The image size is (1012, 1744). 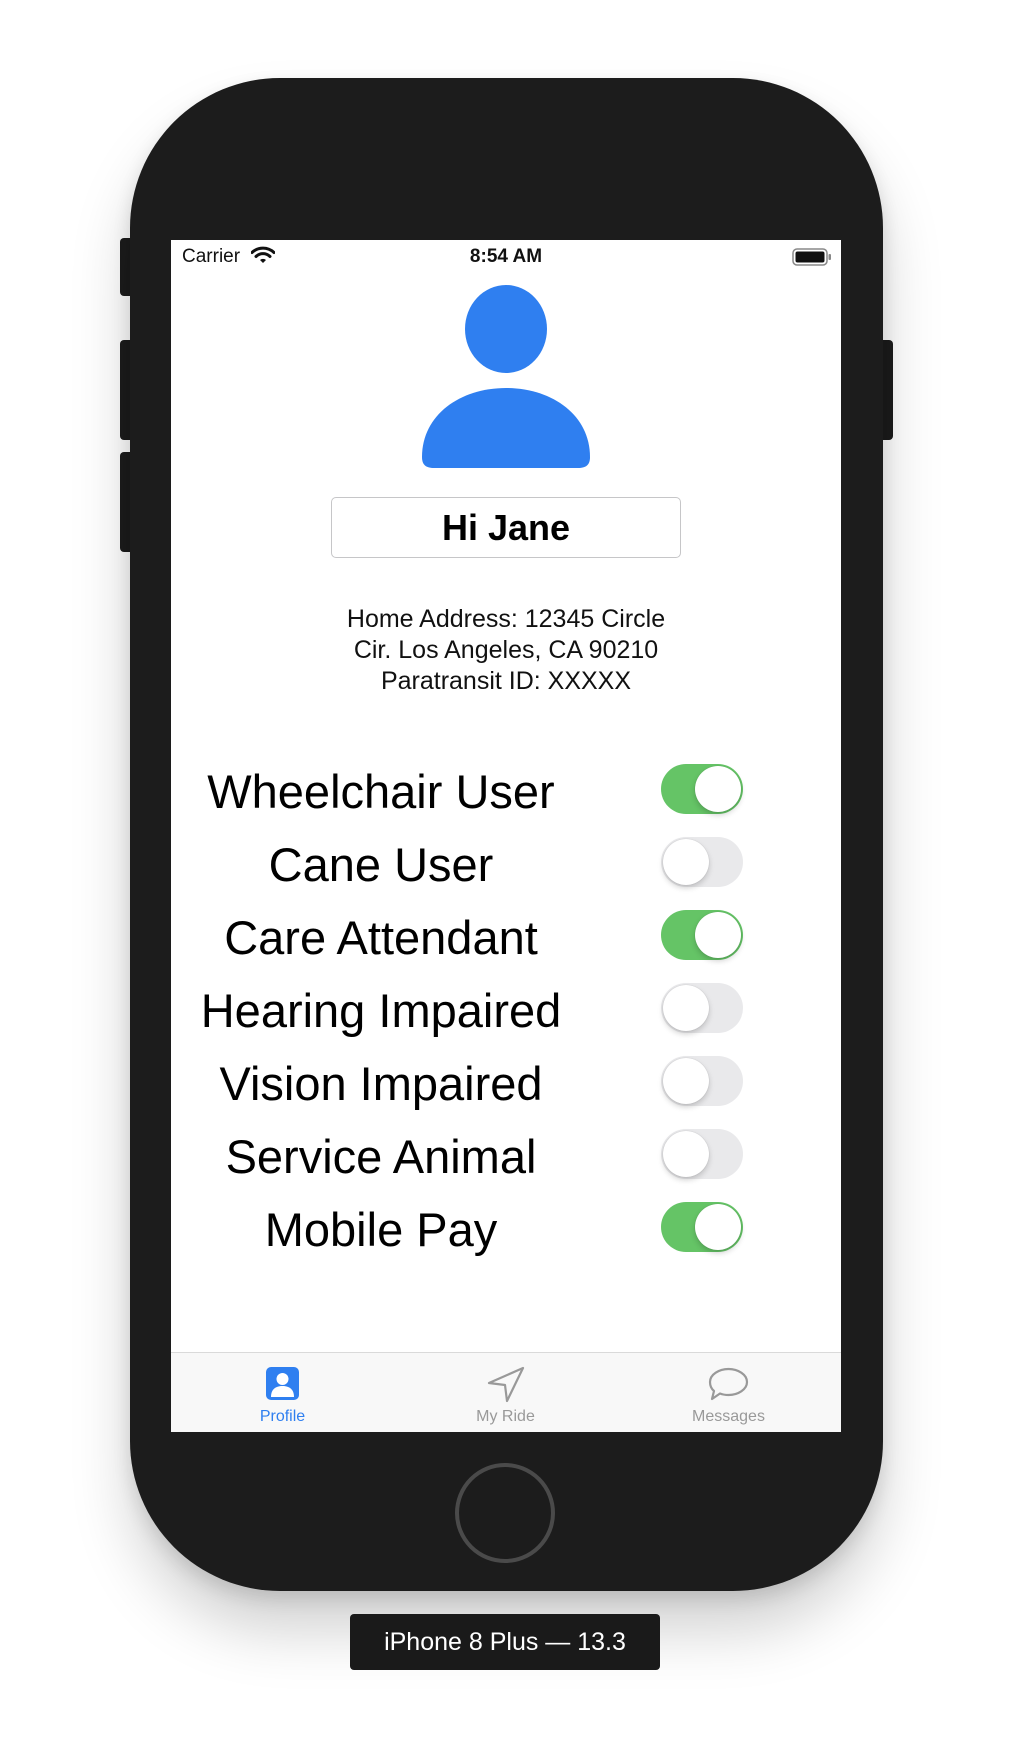 What do you see at coordinates (381, 1229) in the screenshot?
I see `toggle-label: Mobile Pay` at bounding box center [381, 1229].